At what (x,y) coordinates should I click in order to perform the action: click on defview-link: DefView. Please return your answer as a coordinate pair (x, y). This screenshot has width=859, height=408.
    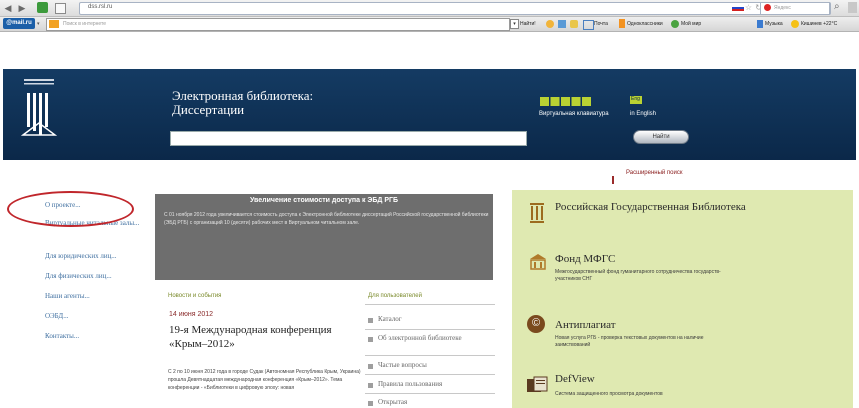
    Looking at the image, I should click on (575, 379).